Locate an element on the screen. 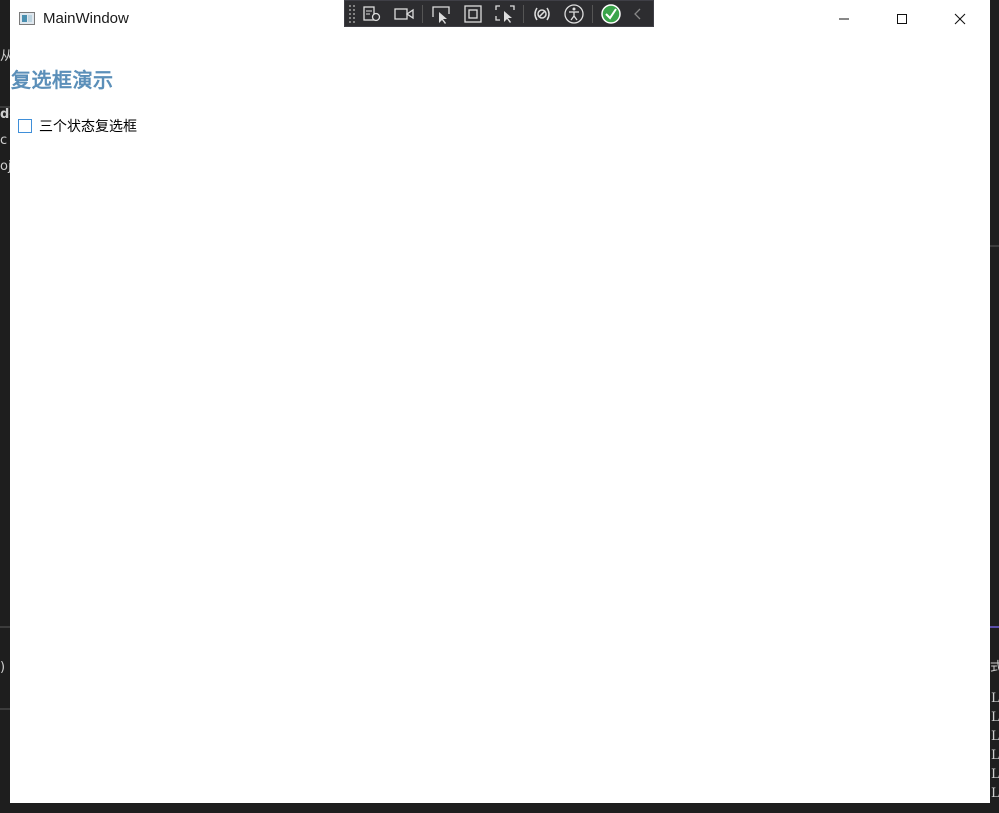  accessibility-icon is located at coordinates (574, 13).